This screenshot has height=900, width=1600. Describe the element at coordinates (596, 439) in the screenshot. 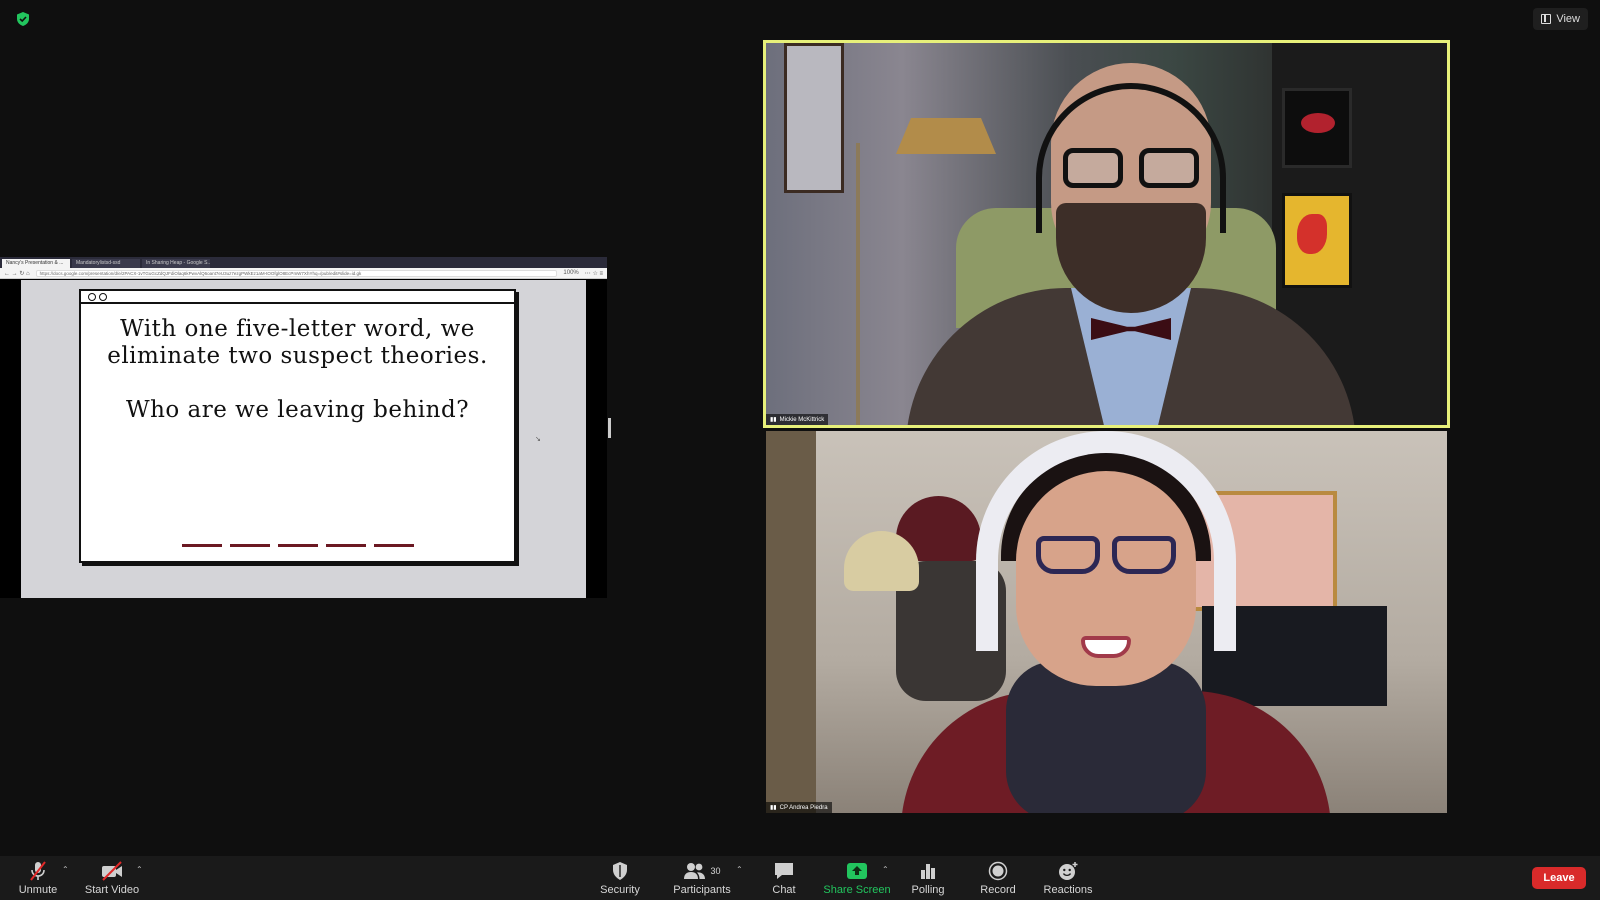

I see `right-gutter` at that location.